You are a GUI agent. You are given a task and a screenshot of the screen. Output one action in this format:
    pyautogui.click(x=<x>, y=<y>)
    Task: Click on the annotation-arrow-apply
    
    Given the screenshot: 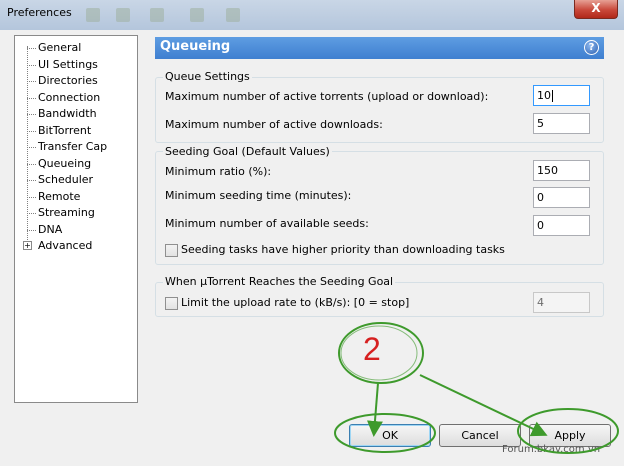 What is the action you would take?
    pyautogui.click(x=483, y=405)
    